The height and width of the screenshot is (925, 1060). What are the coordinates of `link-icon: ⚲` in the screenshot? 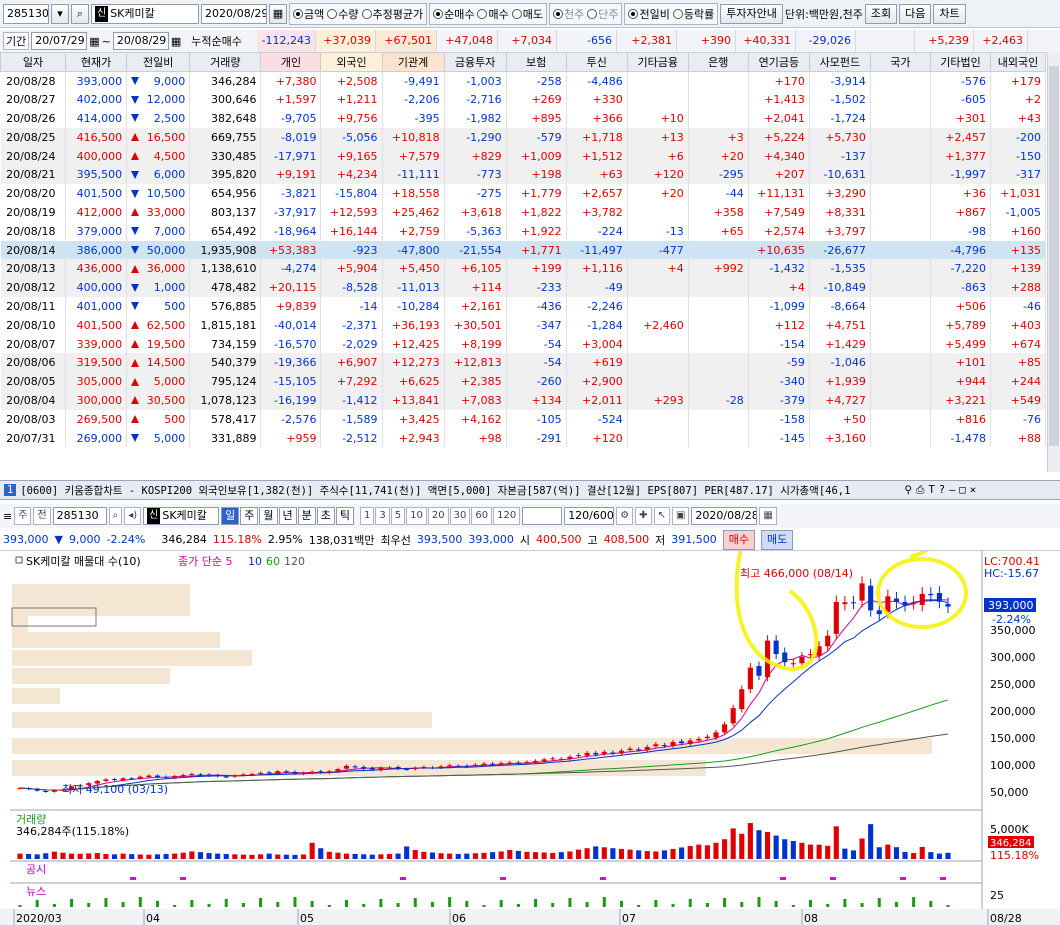 It's located at (908, 490).